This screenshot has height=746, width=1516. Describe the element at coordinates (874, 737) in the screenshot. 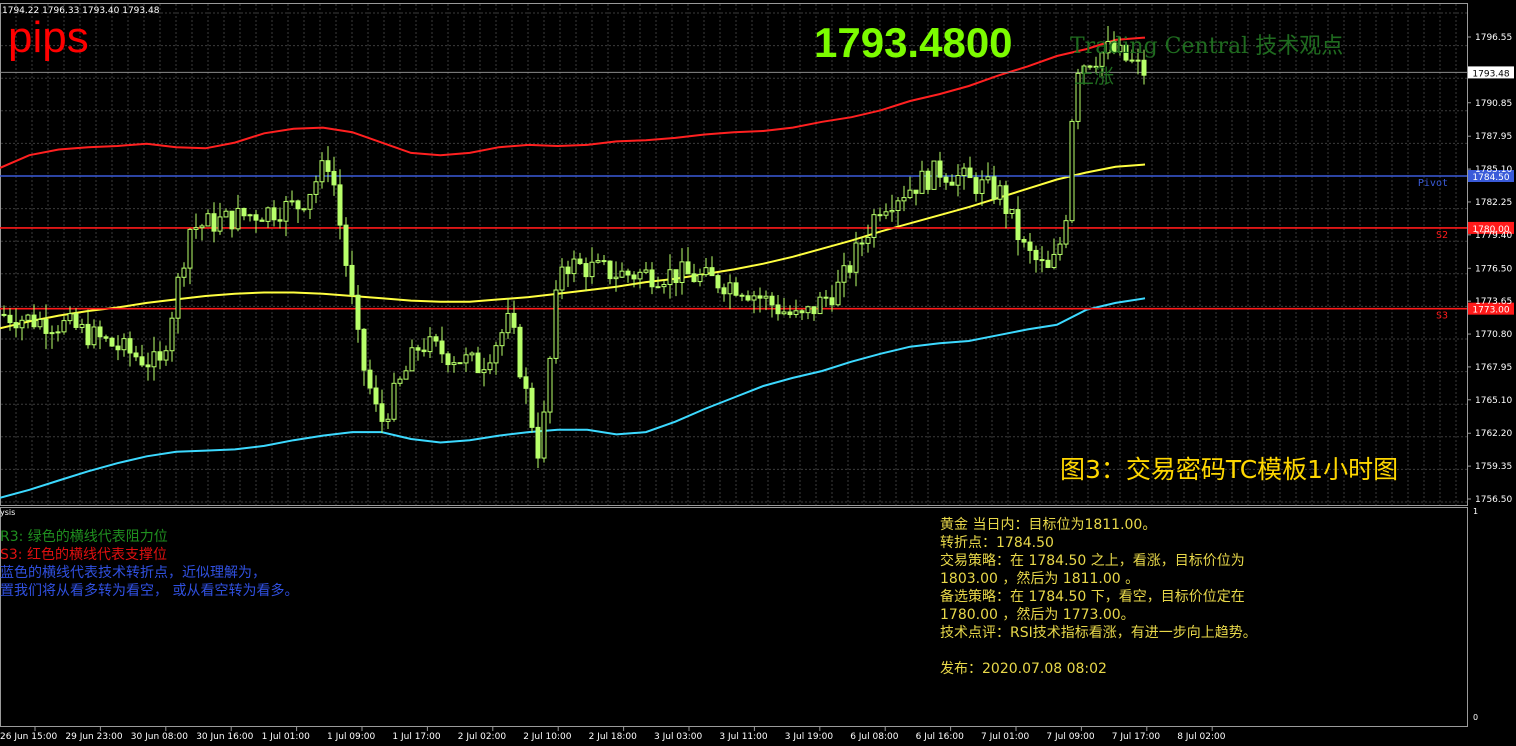

I see `time-tick-label: 6 Jul 08:00` at that location.